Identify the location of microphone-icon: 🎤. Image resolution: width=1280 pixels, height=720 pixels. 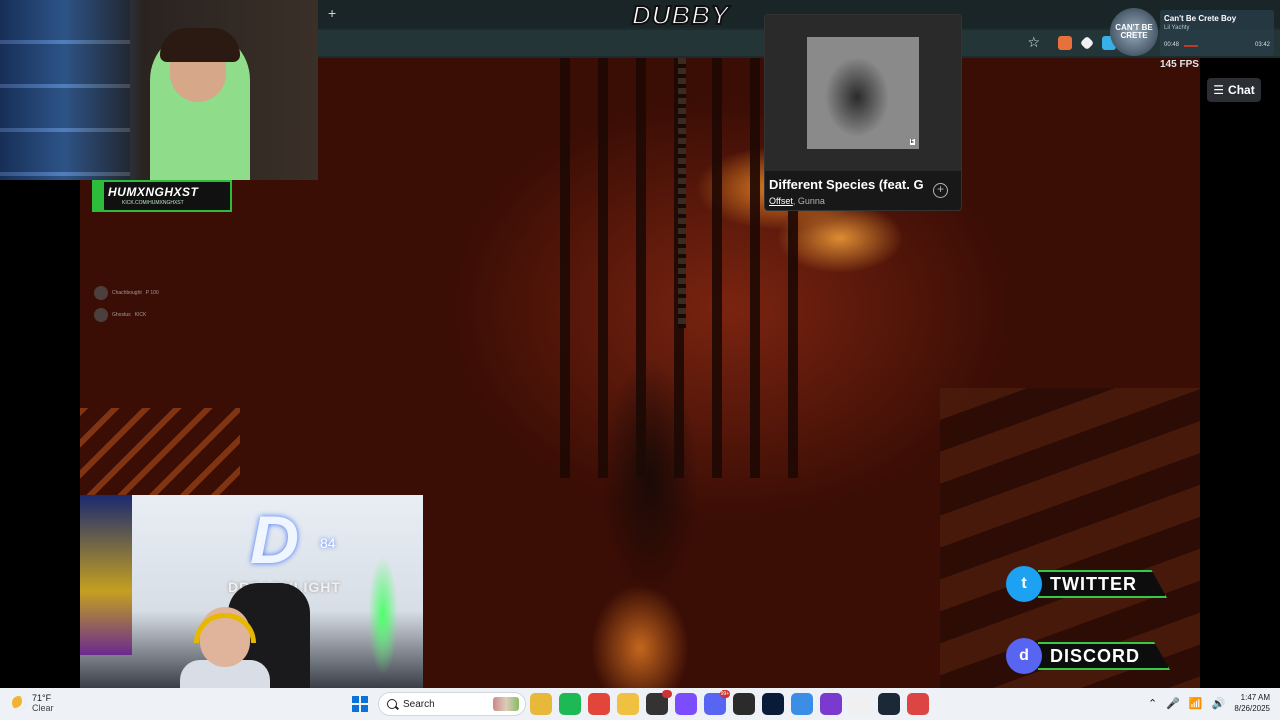
(1173, 703).